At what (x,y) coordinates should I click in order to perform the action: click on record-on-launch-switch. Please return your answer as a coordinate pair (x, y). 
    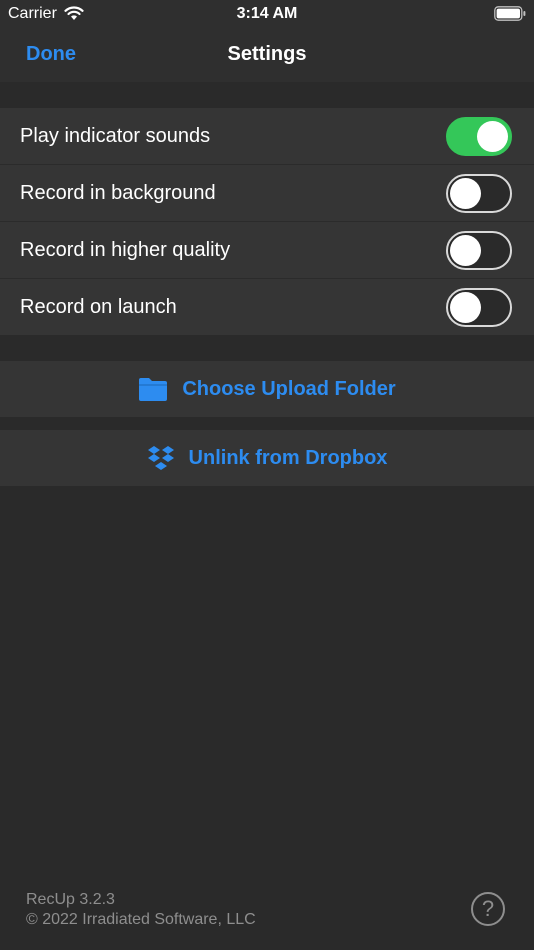
    Looking at the image, I should click on (479, 307).